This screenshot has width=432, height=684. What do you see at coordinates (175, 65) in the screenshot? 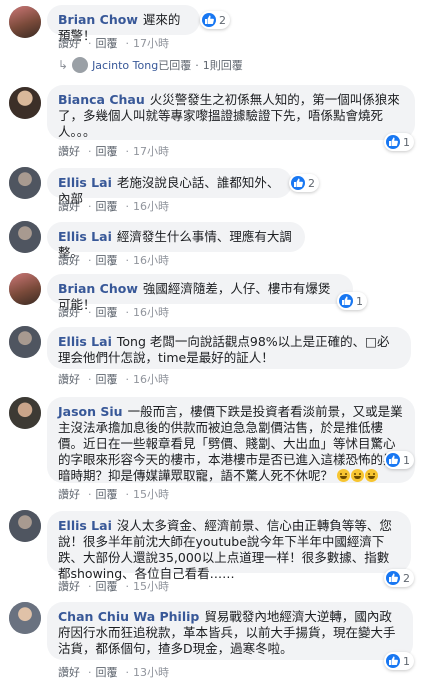
I see `reply-thread-suffix: 已回覆` at bounding box center [175, 65].